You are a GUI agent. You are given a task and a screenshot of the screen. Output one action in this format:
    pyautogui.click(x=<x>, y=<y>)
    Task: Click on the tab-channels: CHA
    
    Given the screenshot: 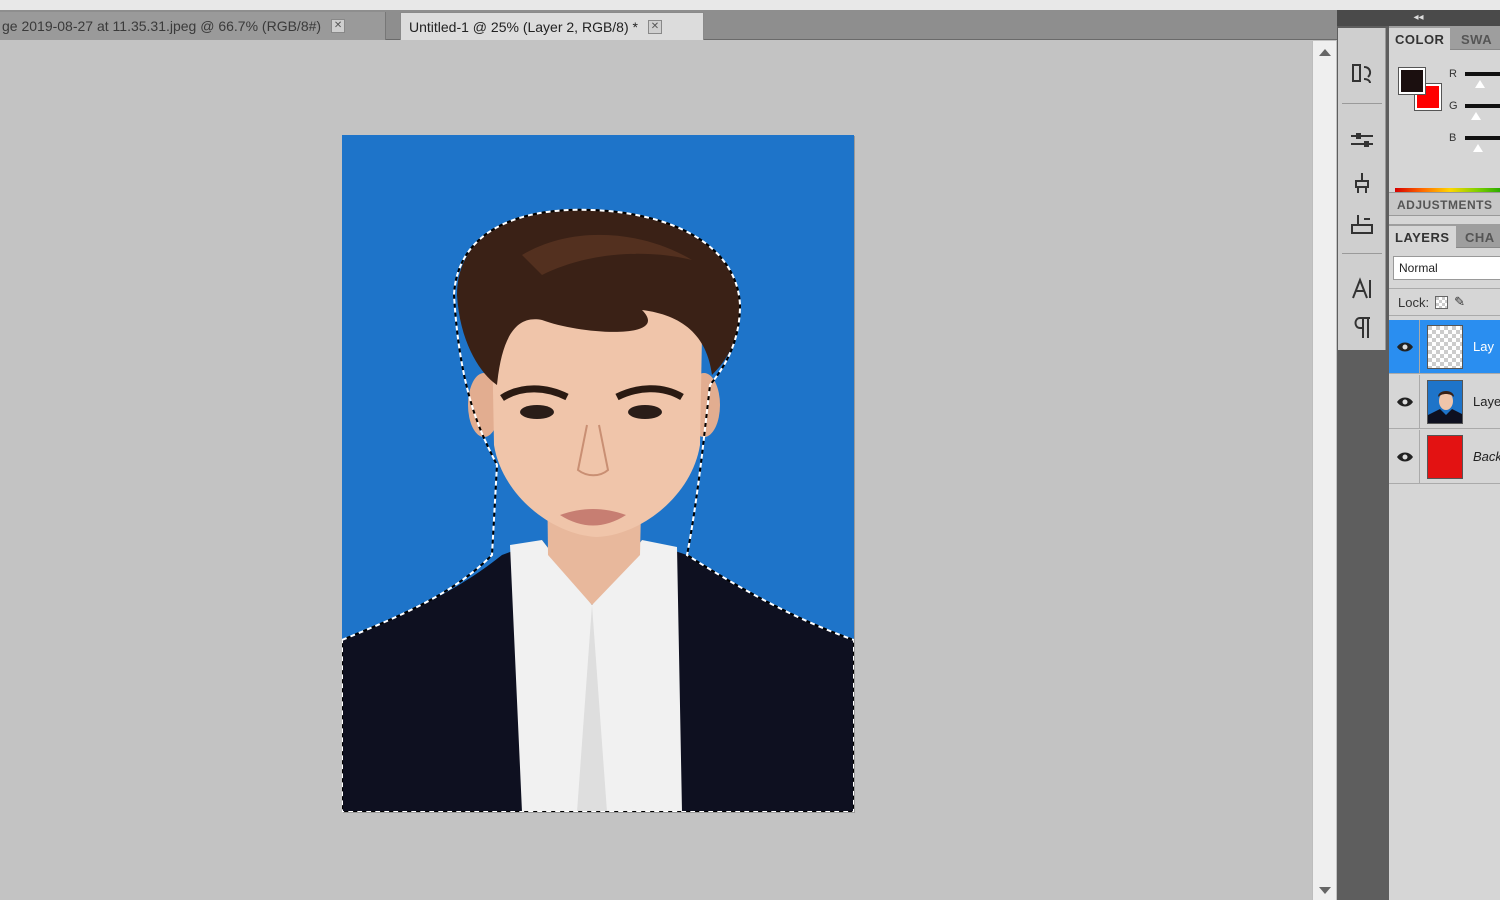 What is the action you would take?
    pyautogui.click(x=1479, y=237)
    